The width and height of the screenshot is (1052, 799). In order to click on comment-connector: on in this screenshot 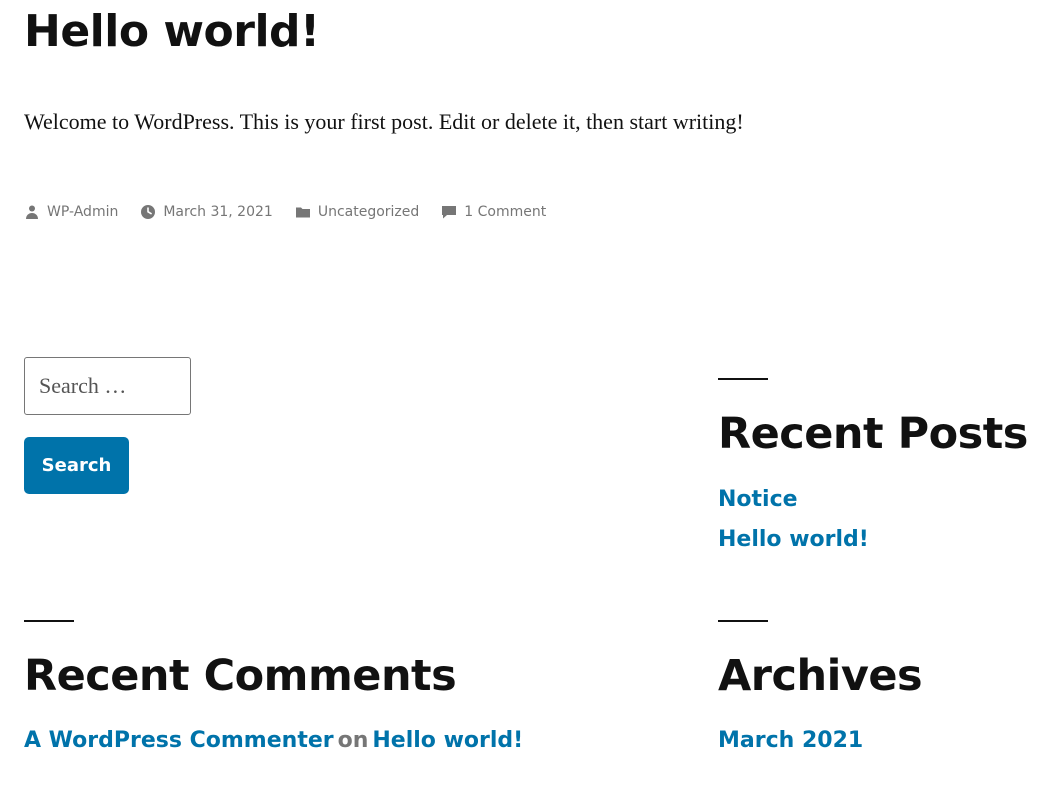, I will do `click(353, 740)`.